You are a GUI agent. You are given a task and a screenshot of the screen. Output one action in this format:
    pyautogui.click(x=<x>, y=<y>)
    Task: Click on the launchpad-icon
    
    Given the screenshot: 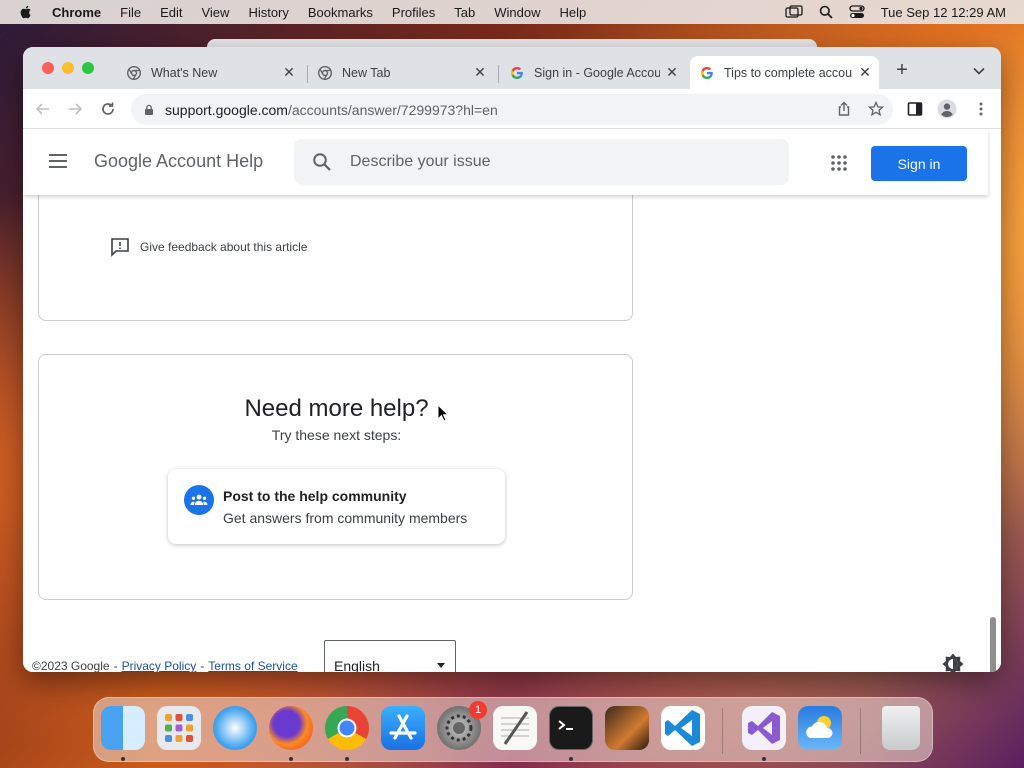 What is the action you would take?
    pyautogui.click(x=179, y=728)
    